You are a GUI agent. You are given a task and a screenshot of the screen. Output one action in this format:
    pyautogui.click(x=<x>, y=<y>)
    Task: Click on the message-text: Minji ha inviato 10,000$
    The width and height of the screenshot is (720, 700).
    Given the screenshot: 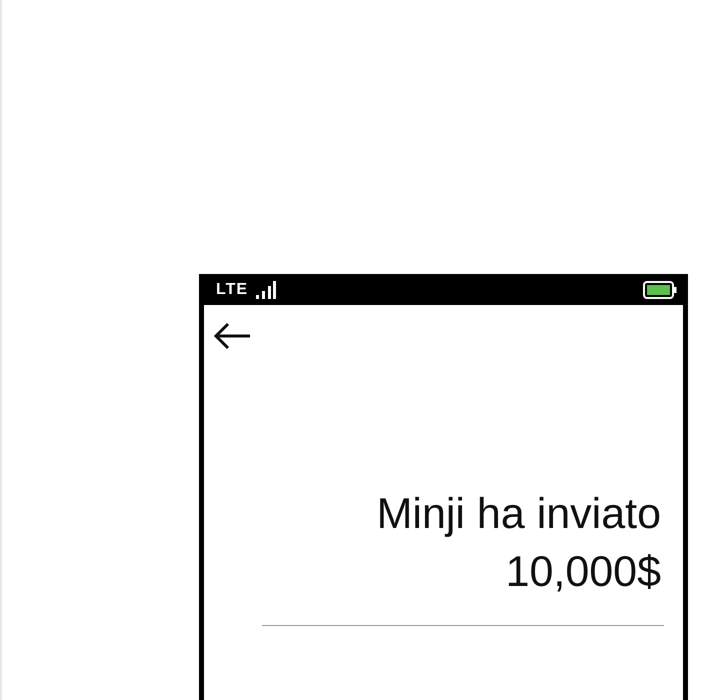 What is the action you would take?
    pyautogui.click(x=518, y=543)
    